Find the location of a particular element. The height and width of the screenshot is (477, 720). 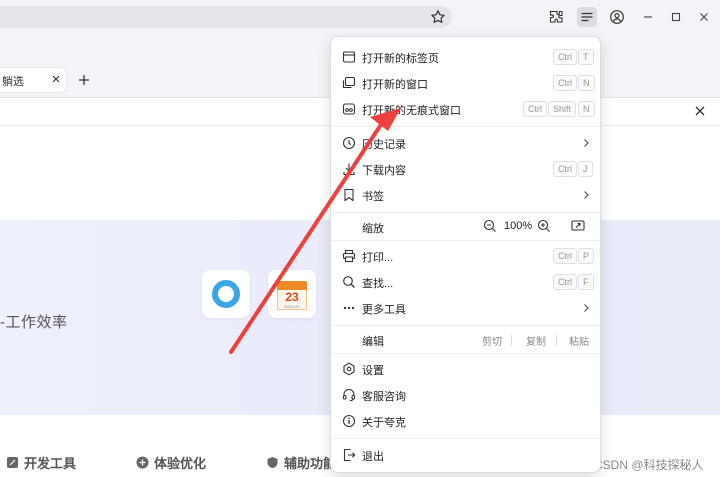

tab-close-icon is located at coordinates (56, 79).